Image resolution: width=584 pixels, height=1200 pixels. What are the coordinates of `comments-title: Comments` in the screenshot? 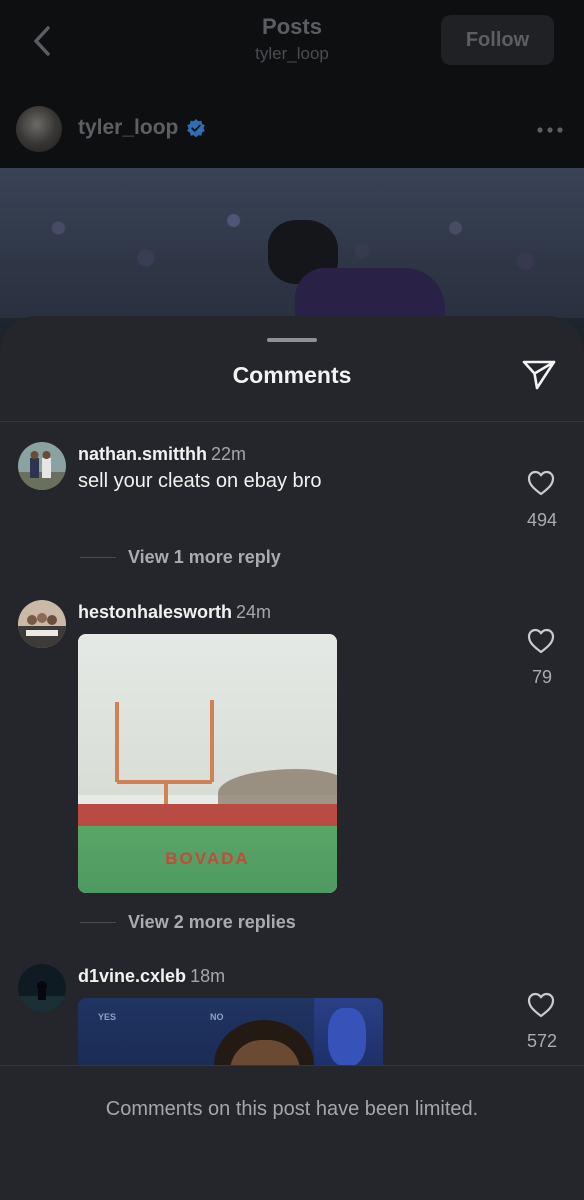 It's located at (292, 375).